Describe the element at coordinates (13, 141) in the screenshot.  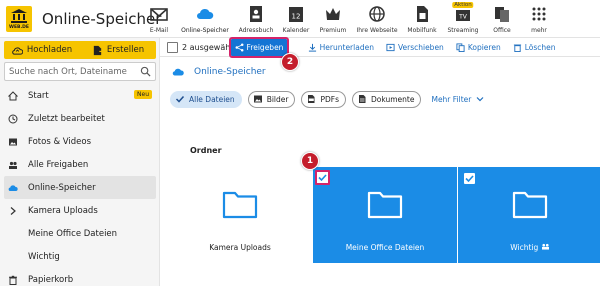
I see `image-icon` at that location.